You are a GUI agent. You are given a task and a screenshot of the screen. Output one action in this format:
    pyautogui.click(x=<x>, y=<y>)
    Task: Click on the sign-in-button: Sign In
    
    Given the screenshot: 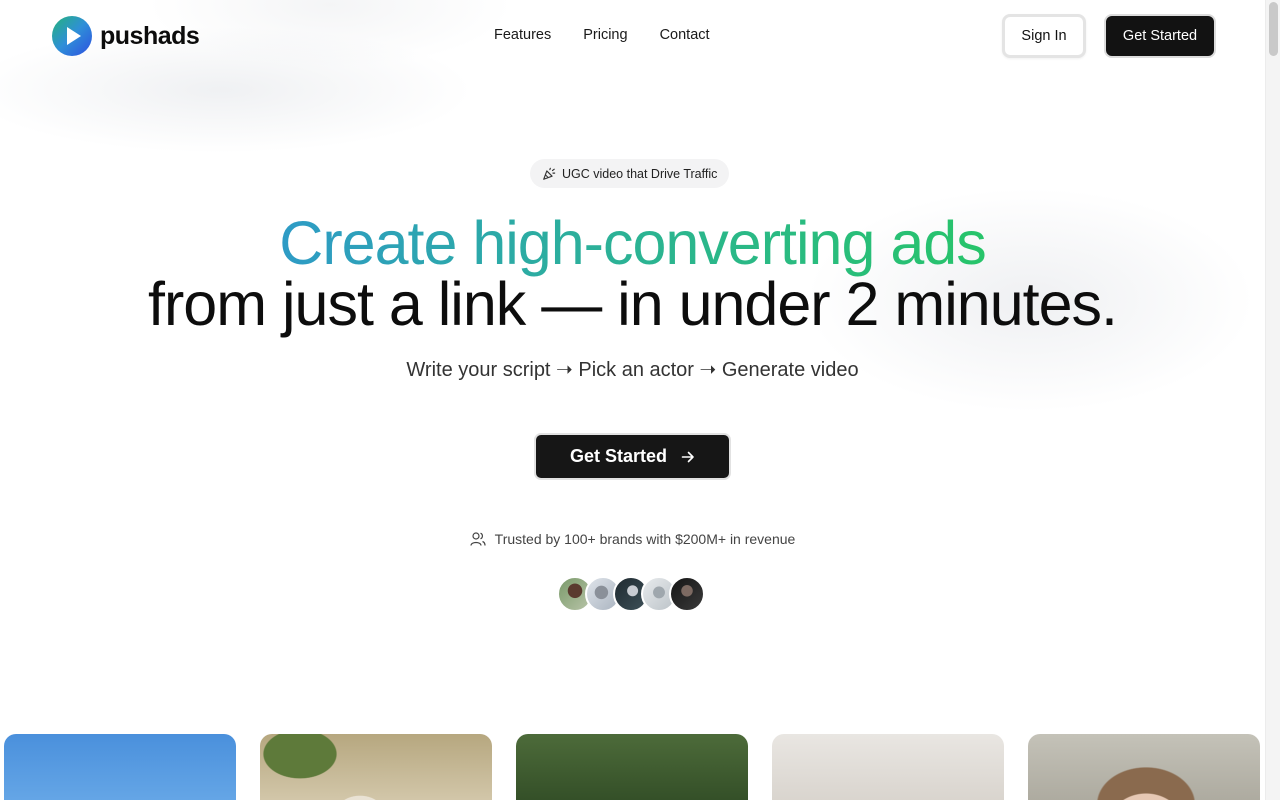 What is the action you would take?
    pyautogui.click(x=1044, y=36)
    